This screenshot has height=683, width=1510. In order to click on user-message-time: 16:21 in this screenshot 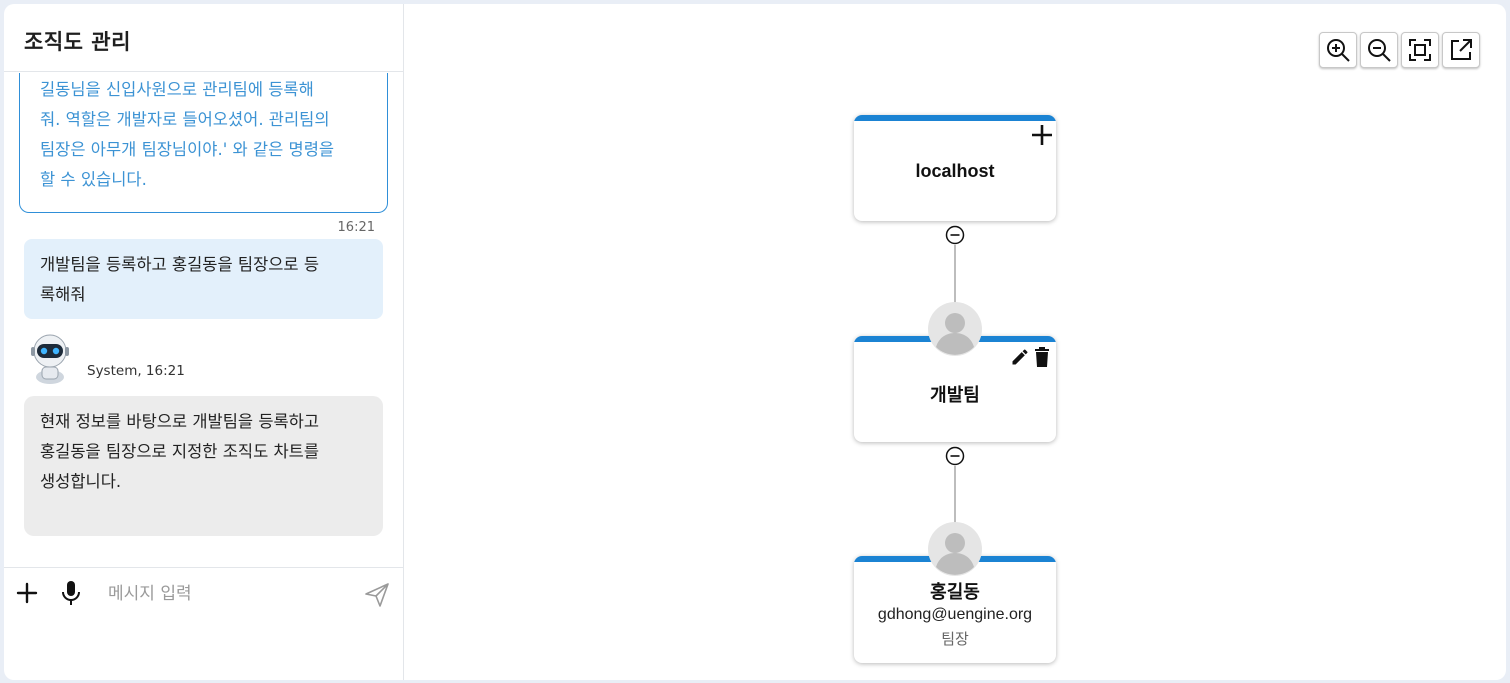, I will do `click(356, 227)`.